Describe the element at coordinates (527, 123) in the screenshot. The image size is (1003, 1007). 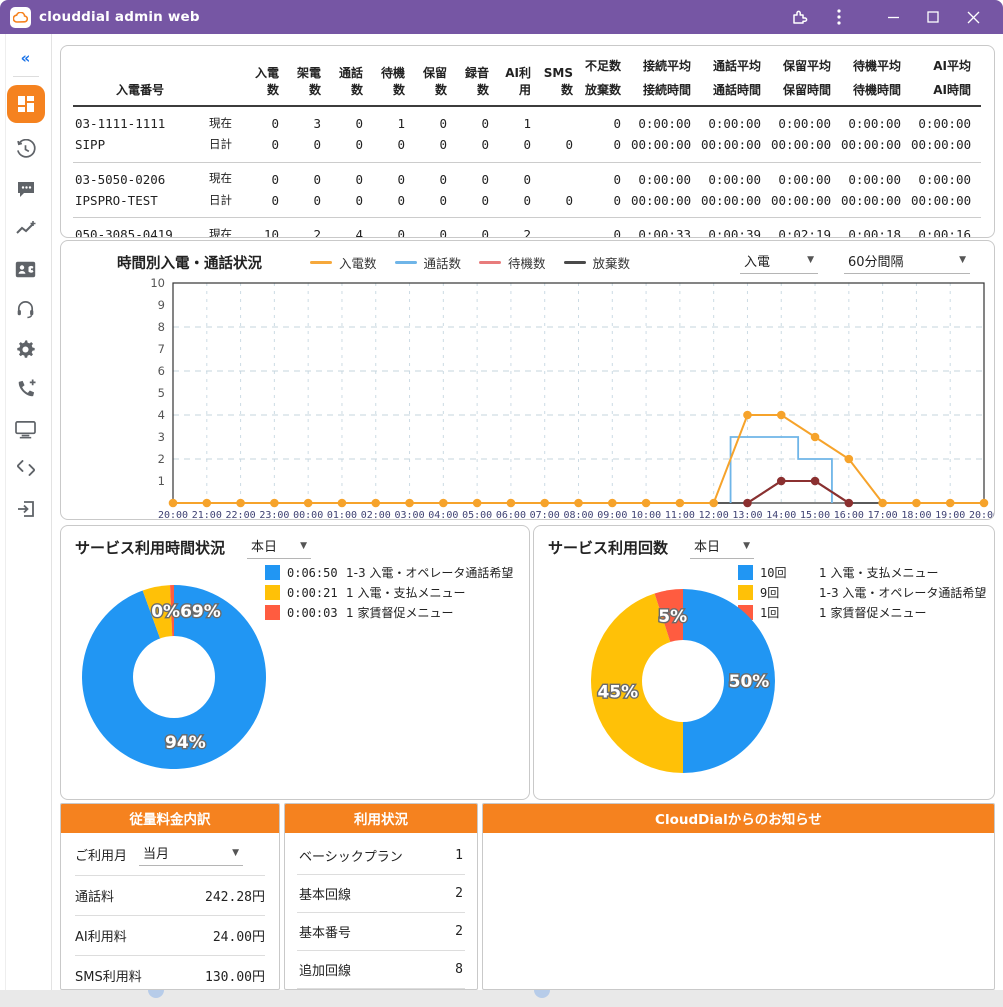
I see `table-cell: 1` at that location.